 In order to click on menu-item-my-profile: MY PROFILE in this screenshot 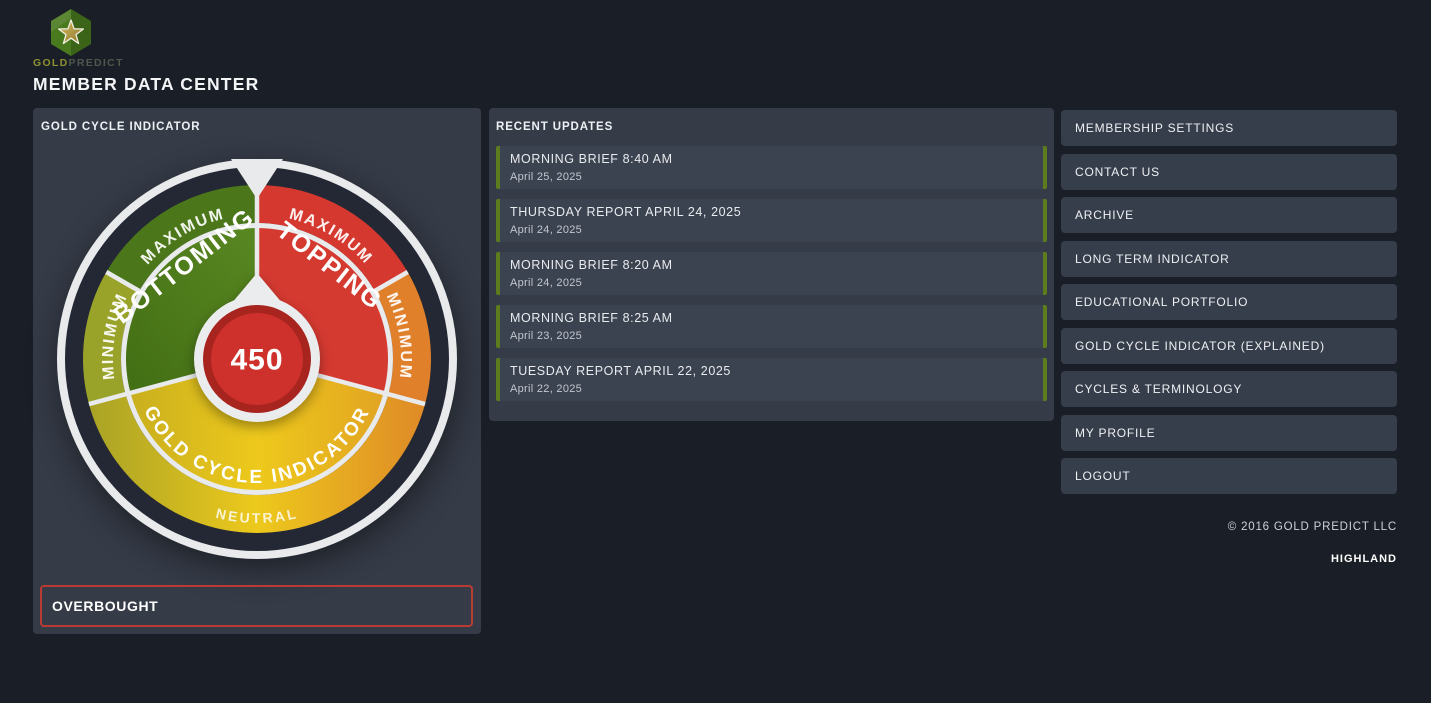, I will do `click(1229, 432)`.